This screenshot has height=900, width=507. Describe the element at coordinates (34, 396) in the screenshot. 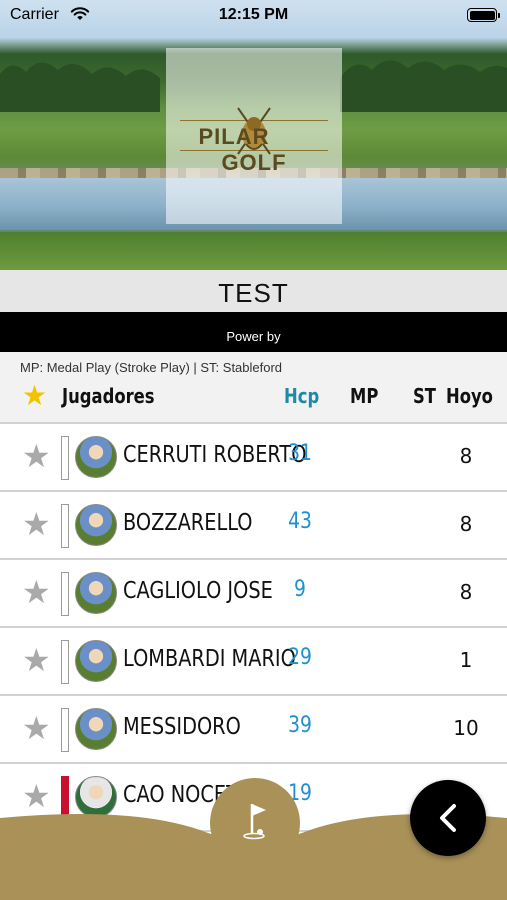

I see `star-icon: ★` at that location.